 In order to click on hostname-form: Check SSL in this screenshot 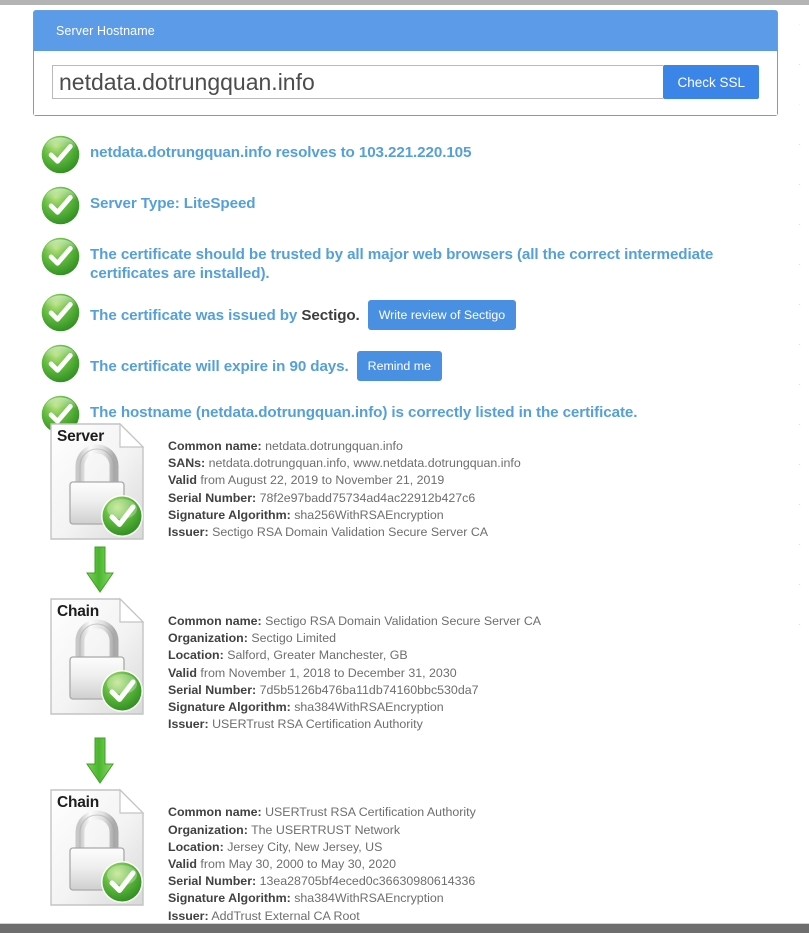, I will do `click(405, 83)`.